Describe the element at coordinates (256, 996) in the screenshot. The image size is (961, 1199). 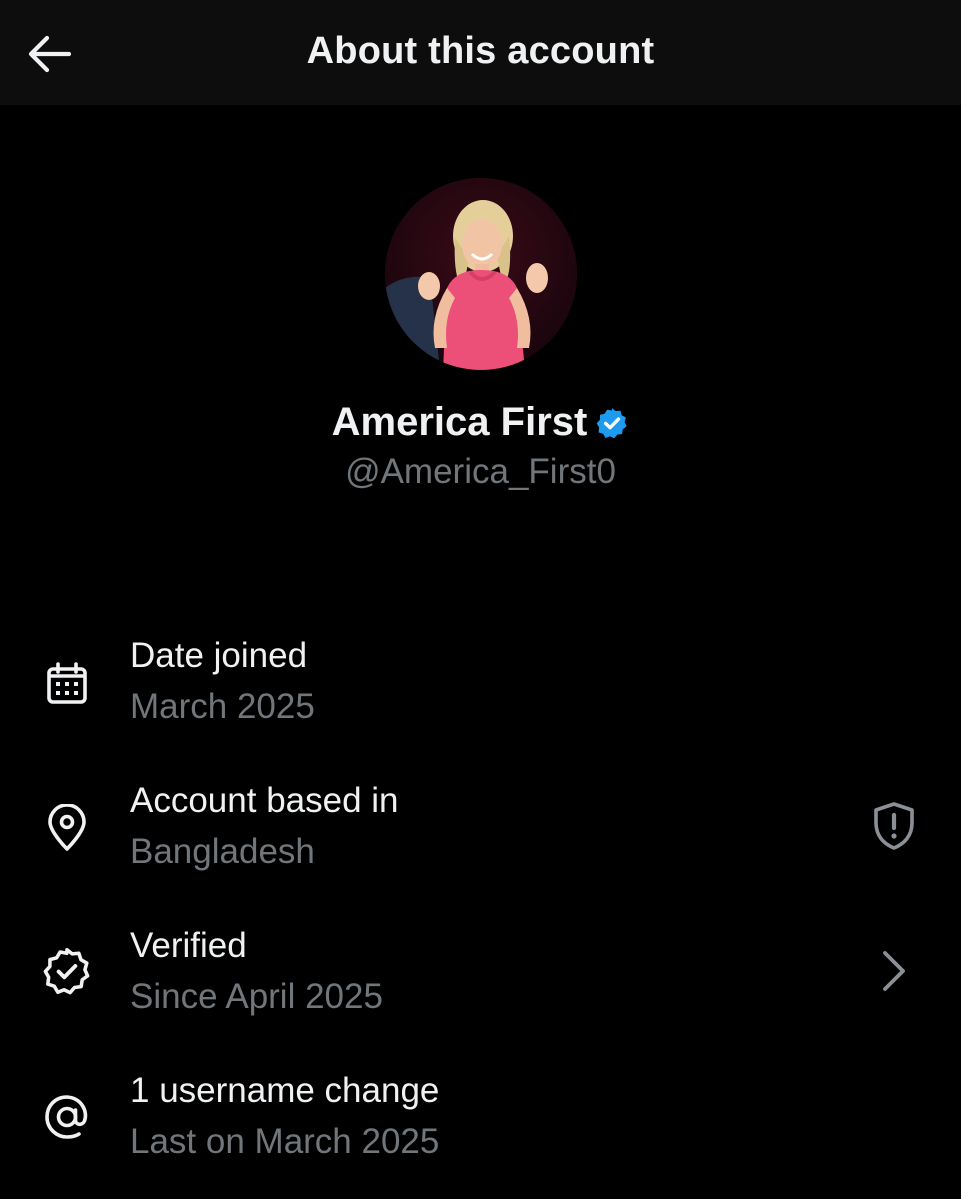
I see `verified-value: Since April 2025` at that location.